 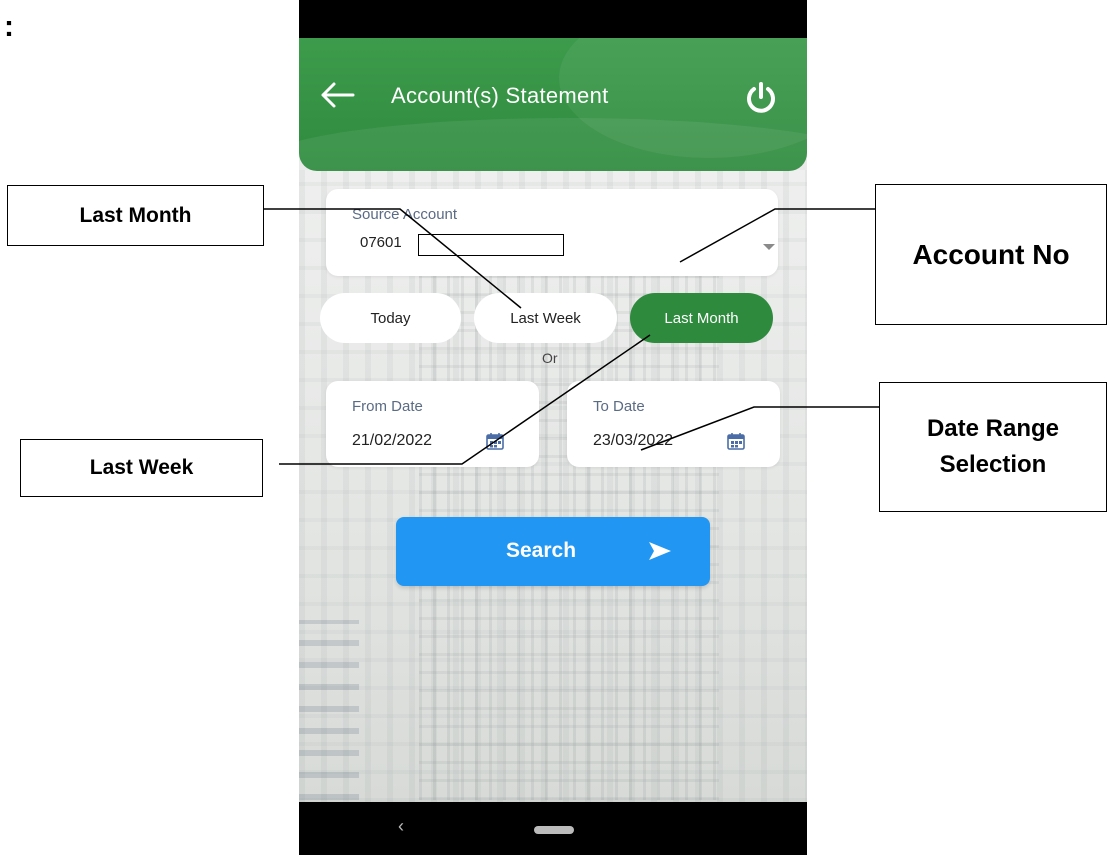 I want to click on colon-mark: :, so click(x=9, y=26).